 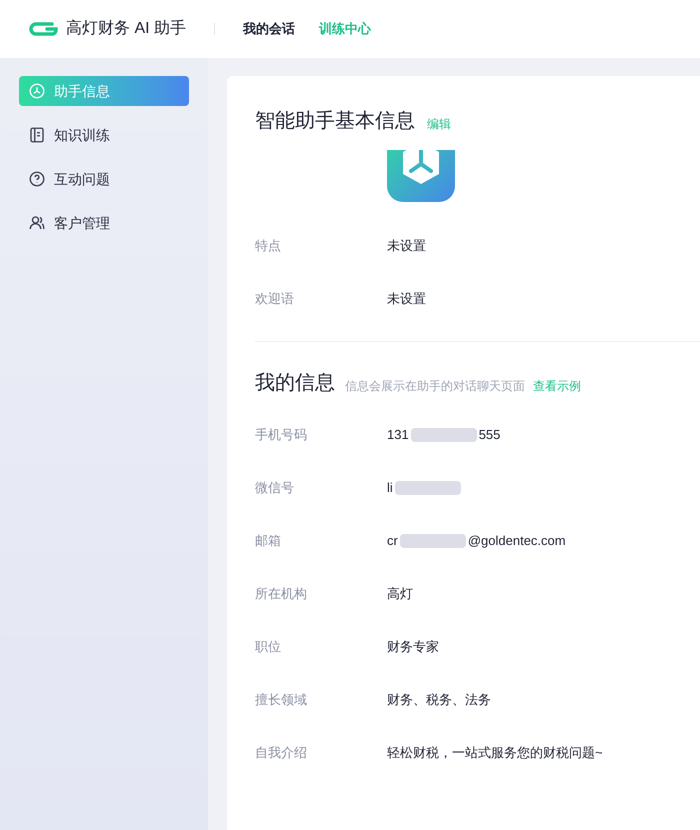 I want to click on field-label: 微信号, so click(x=275, y=487).